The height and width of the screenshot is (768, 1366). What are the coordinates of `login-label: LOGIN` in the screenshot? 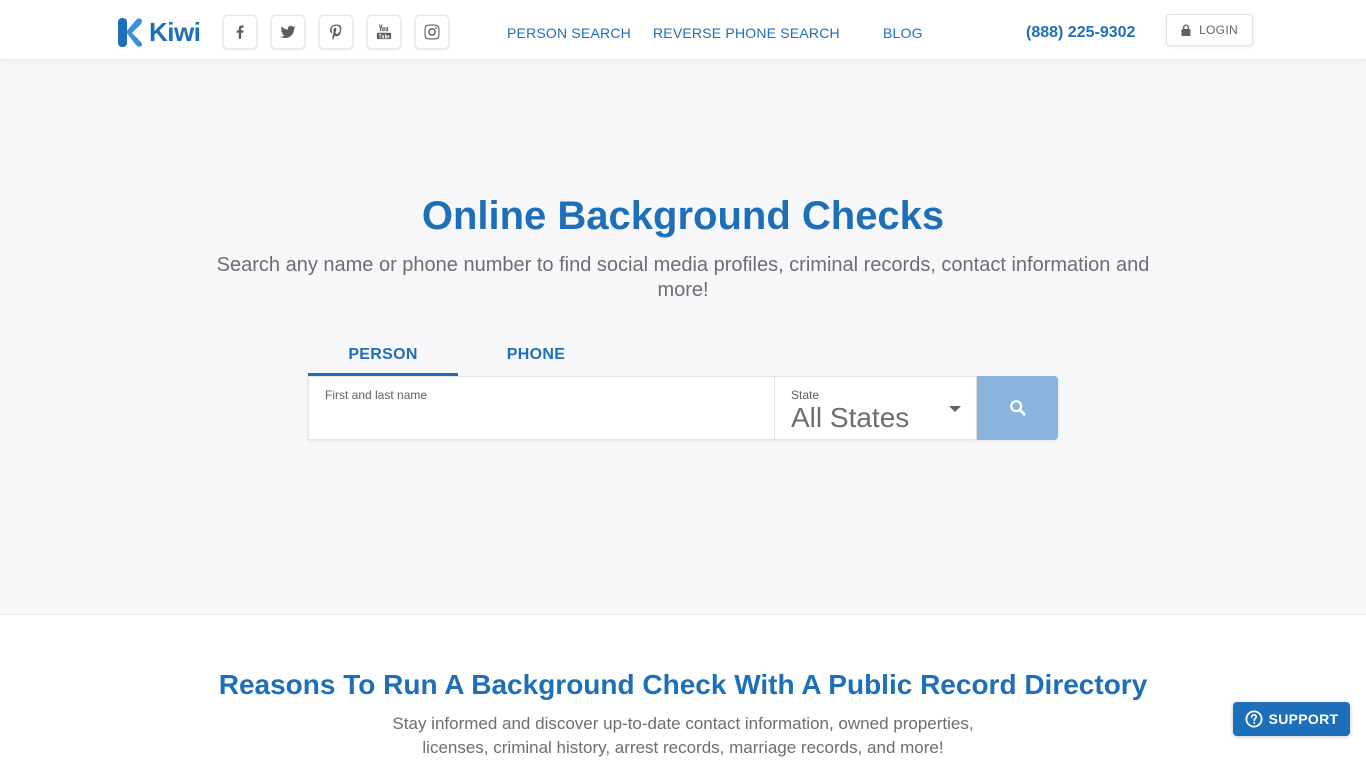 It's located at (1218, 30).